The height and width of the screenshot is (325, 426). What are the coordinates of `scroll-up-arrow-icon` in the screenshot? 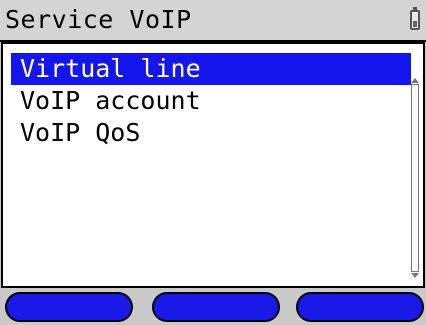 It's located at (415, 80).